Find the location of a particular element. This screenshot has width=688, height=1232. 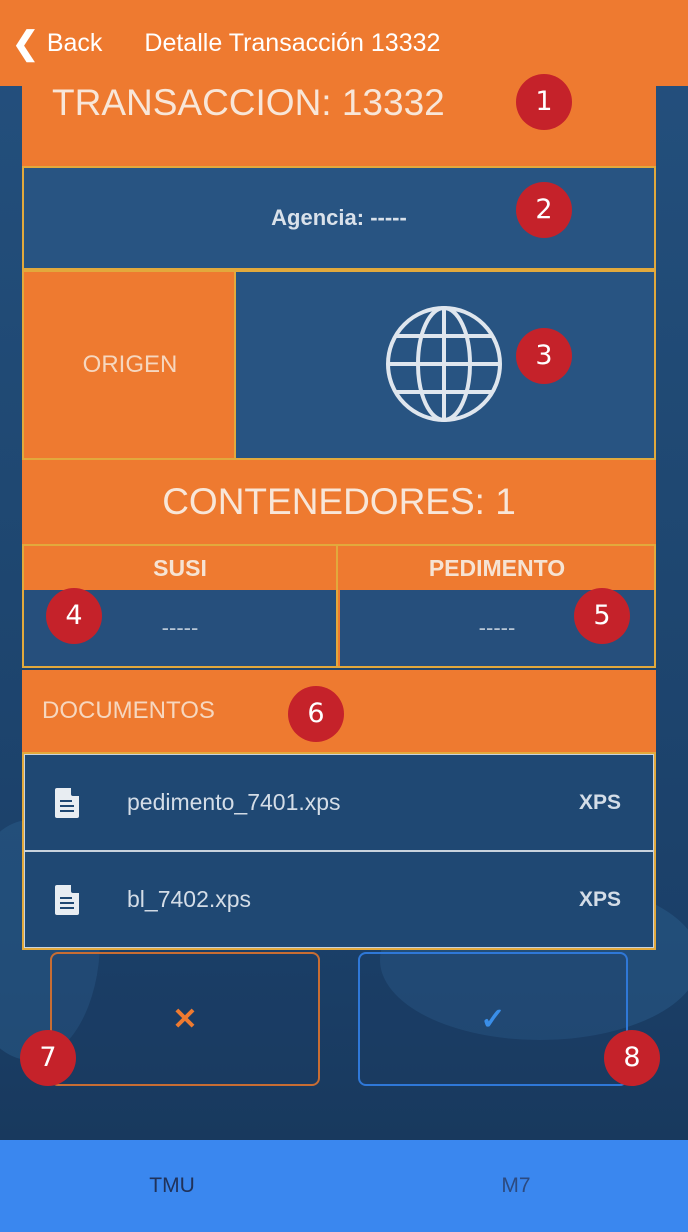

origen-panel: ORIGEN is located at coordinates (129, 365).